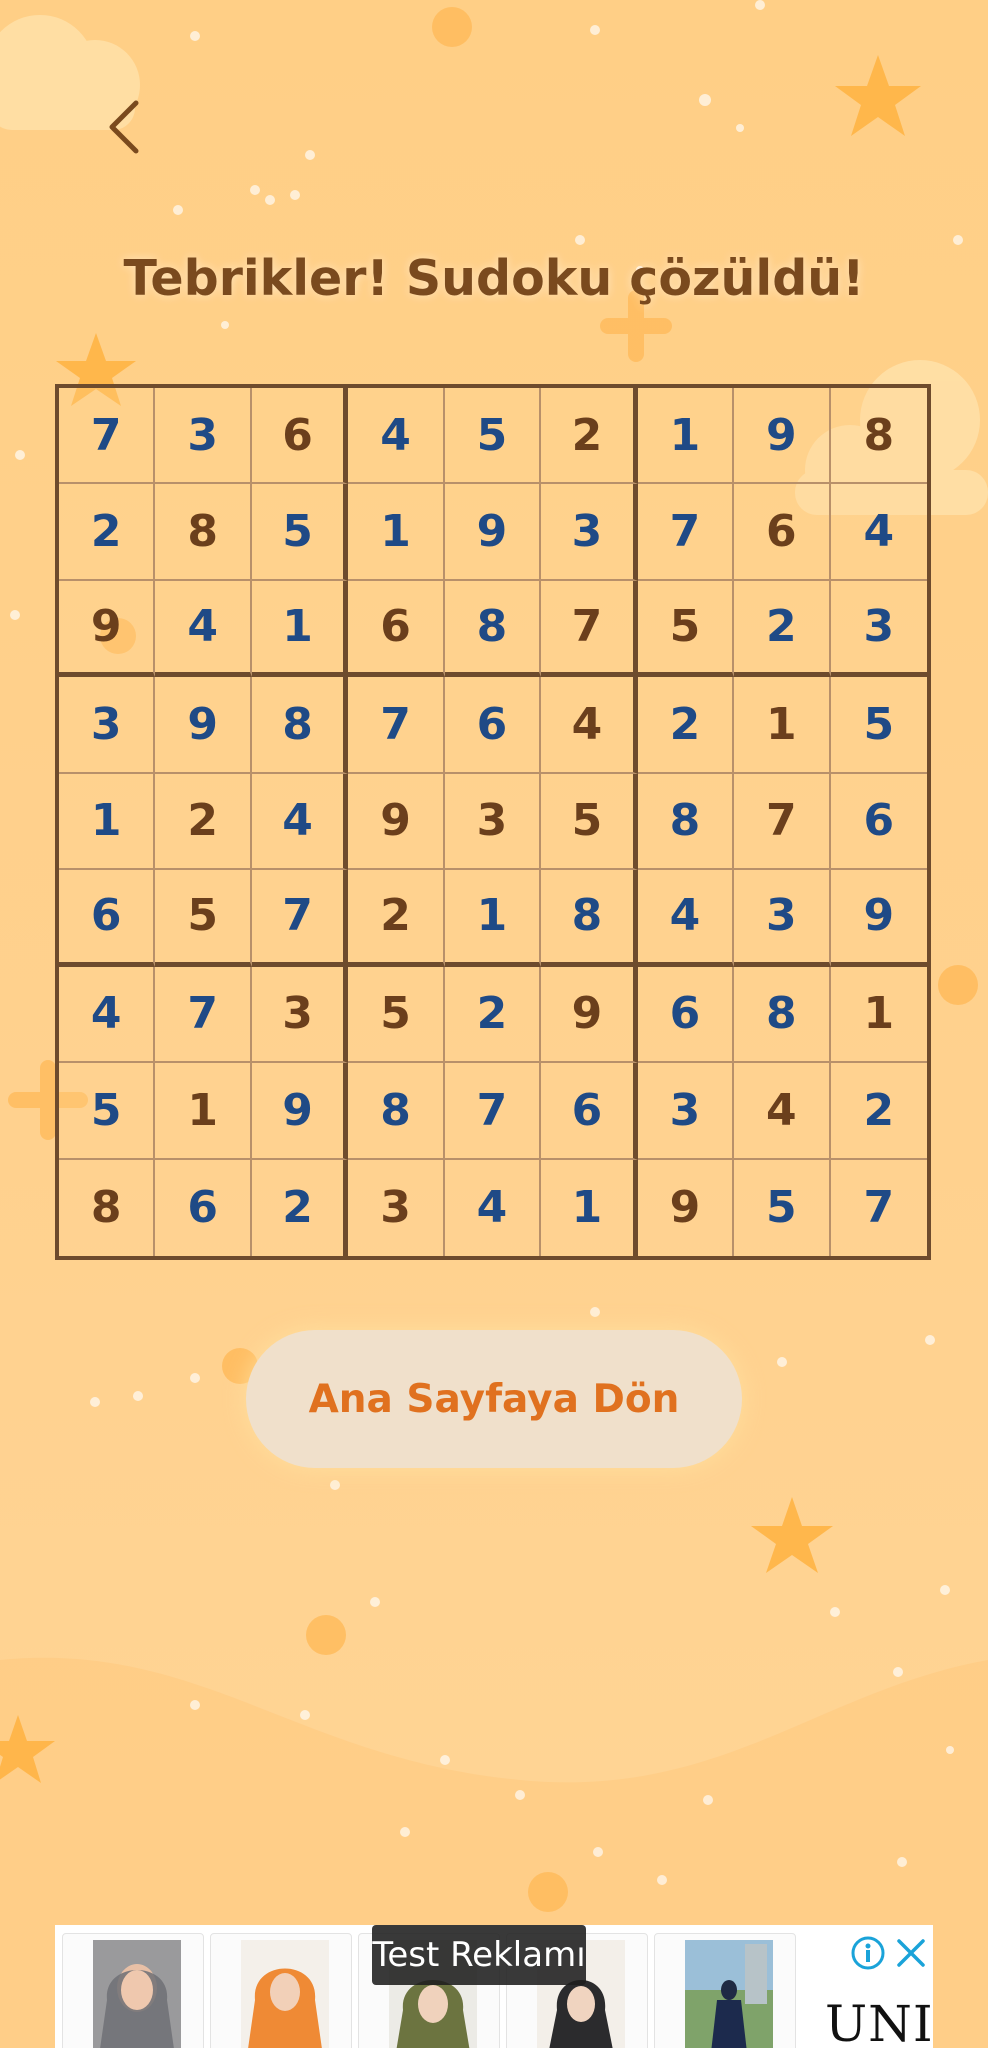 This screenshot has width=988, height=2048. I want to click on chevron-left-icon, so click(124, 127).